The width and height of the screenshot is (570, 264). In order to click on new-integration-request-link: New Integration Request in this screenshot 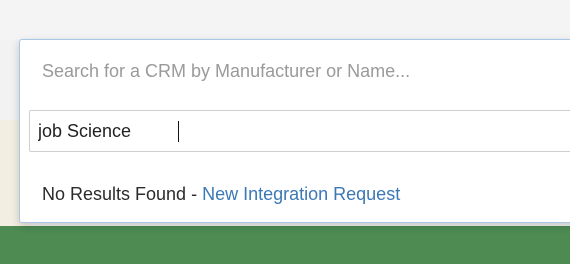, I will do `click(301, 194)`.